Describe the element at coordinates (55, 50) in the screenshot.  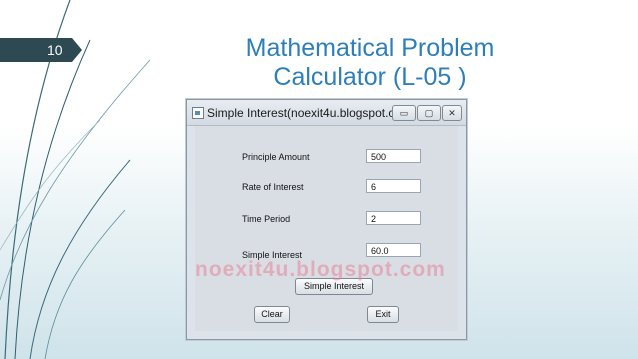
I see `slide-number: 10` at that location.